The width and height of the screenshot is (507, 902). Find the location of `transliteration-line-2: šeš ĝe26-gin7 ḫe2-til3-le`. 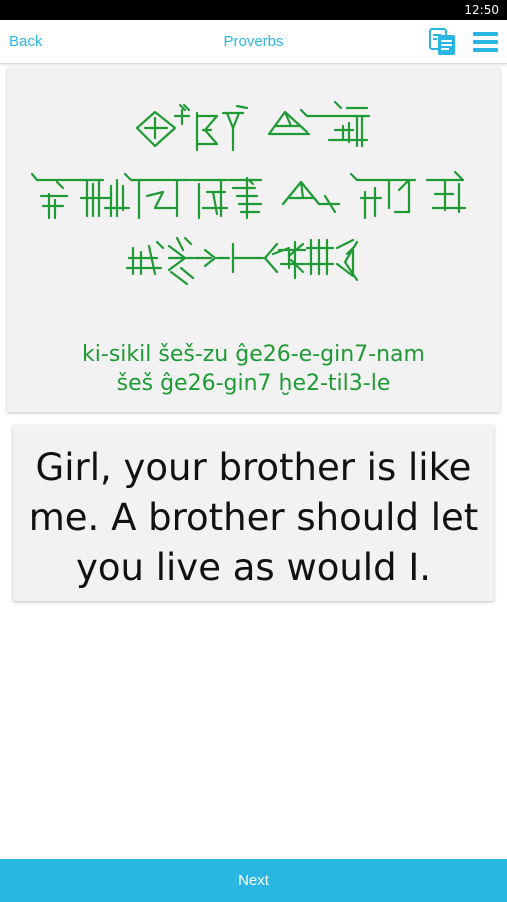

transliteration-line-2: šeš ĝe26-gin7 ḫe2-til3-le is located at coordinates (253, 383).